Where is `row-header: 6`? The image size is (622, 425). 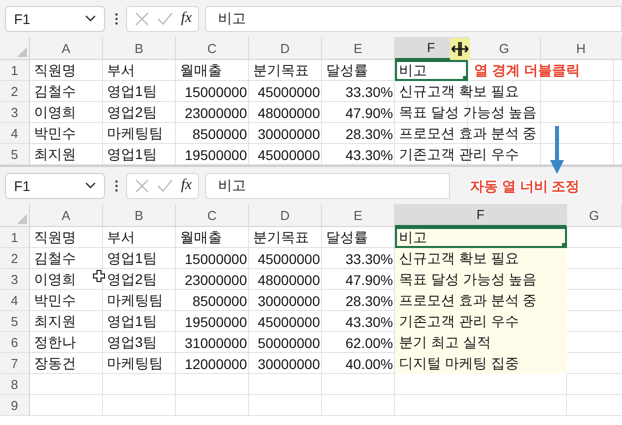 row-header: 6 is located at coordinates (15, 342).